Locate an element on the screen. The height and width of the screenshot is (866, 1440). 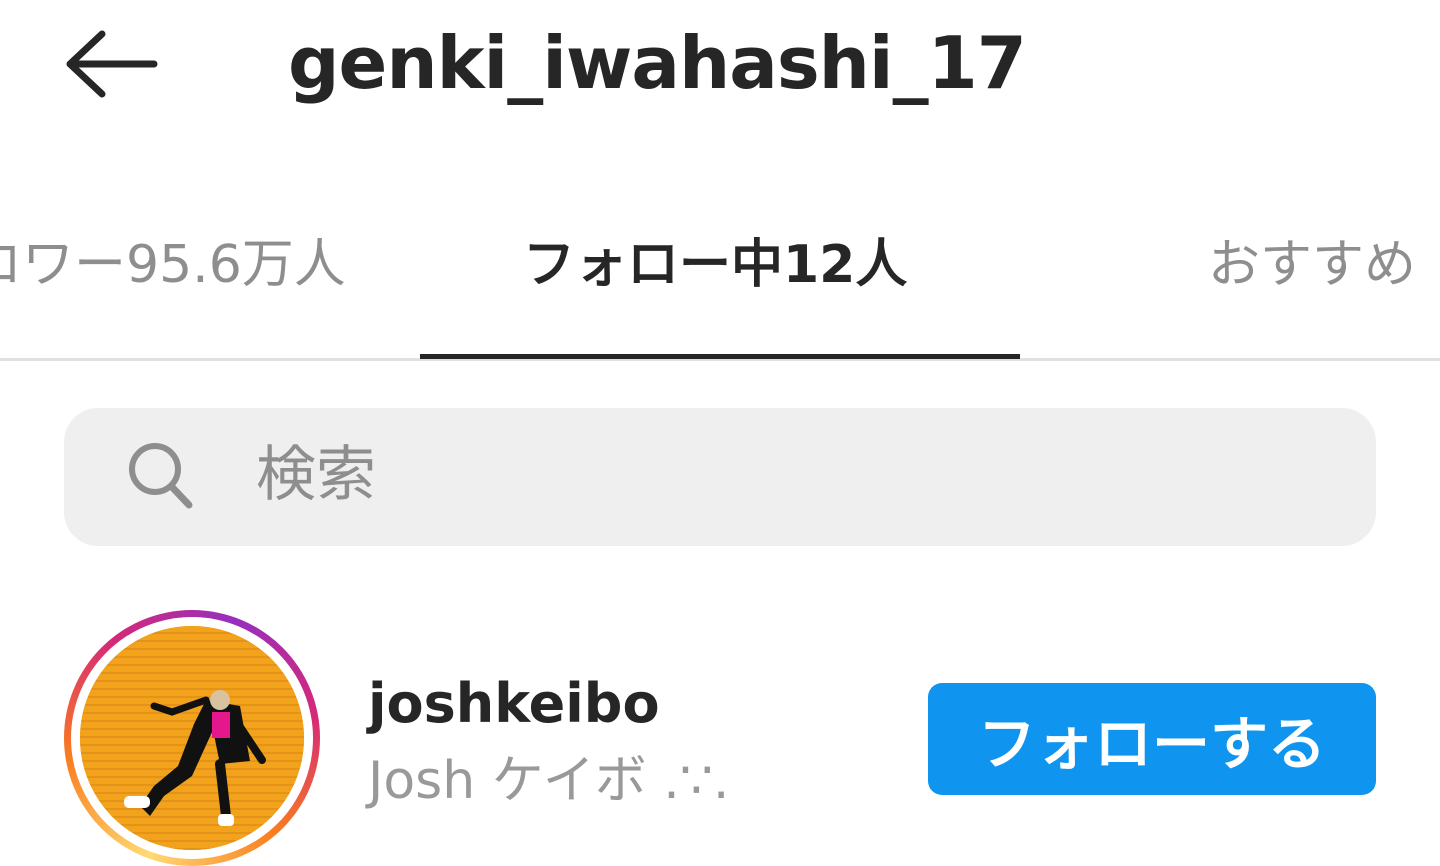
dancer-photo is located at coordinates (192, 738).